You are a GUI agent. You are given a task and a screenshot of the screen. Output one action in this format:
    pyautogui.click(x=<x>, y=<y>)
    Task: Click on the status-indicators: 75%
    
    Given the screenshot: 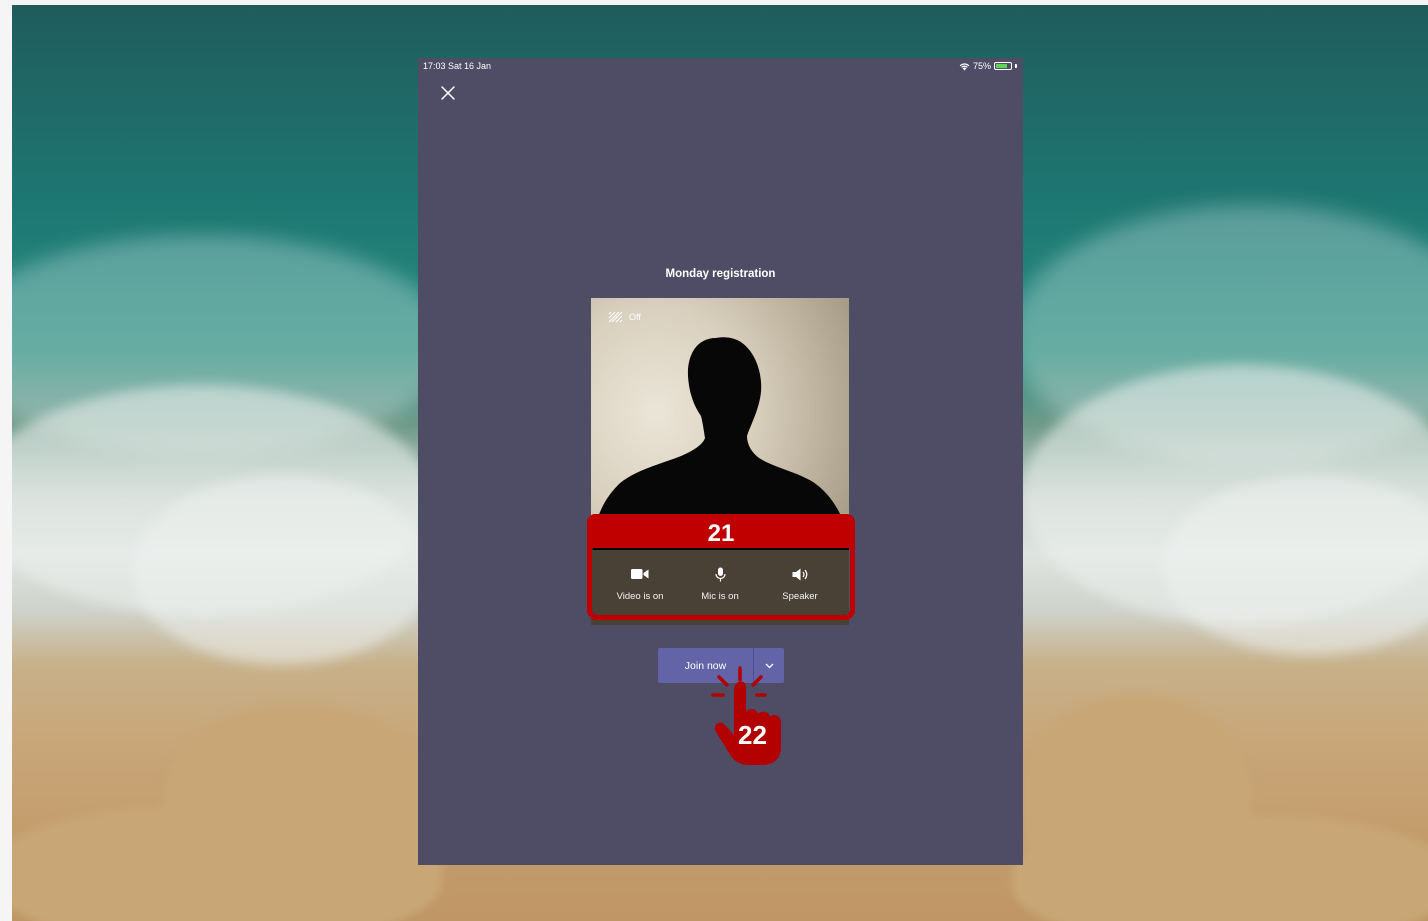 What is the action you would take?
    pyautogui.click(x=988, y=66)
    